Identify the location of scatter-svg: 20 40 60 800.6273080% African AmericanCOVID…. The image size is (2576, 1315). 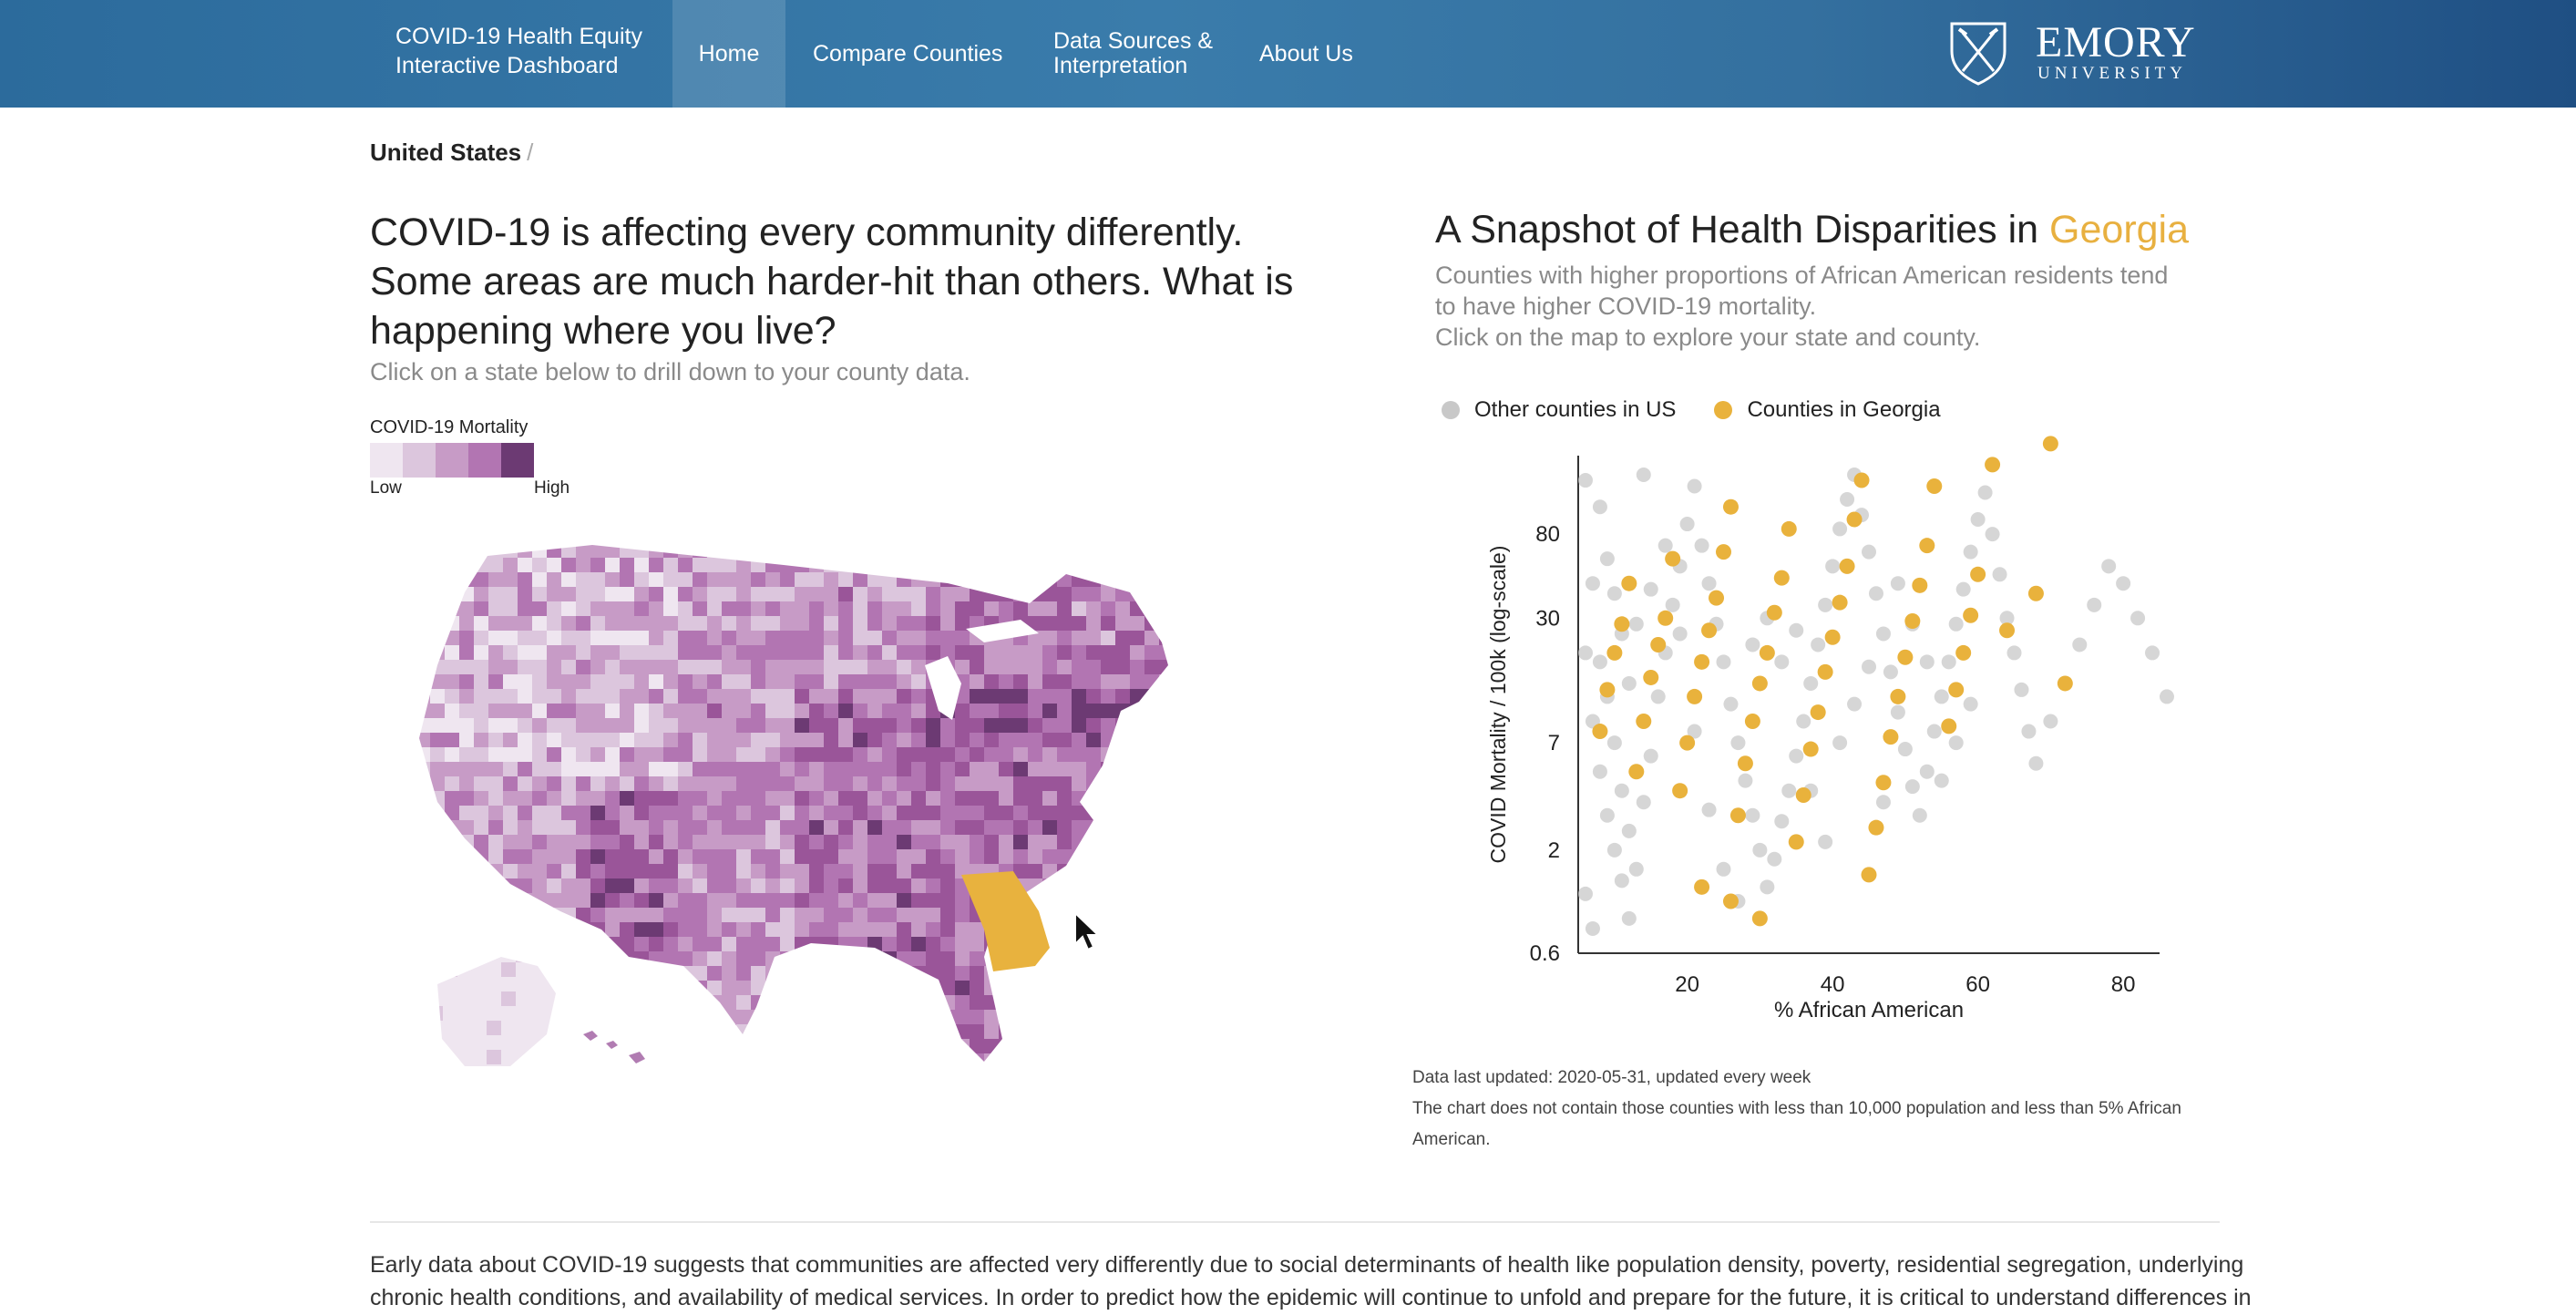
(1832, 719).